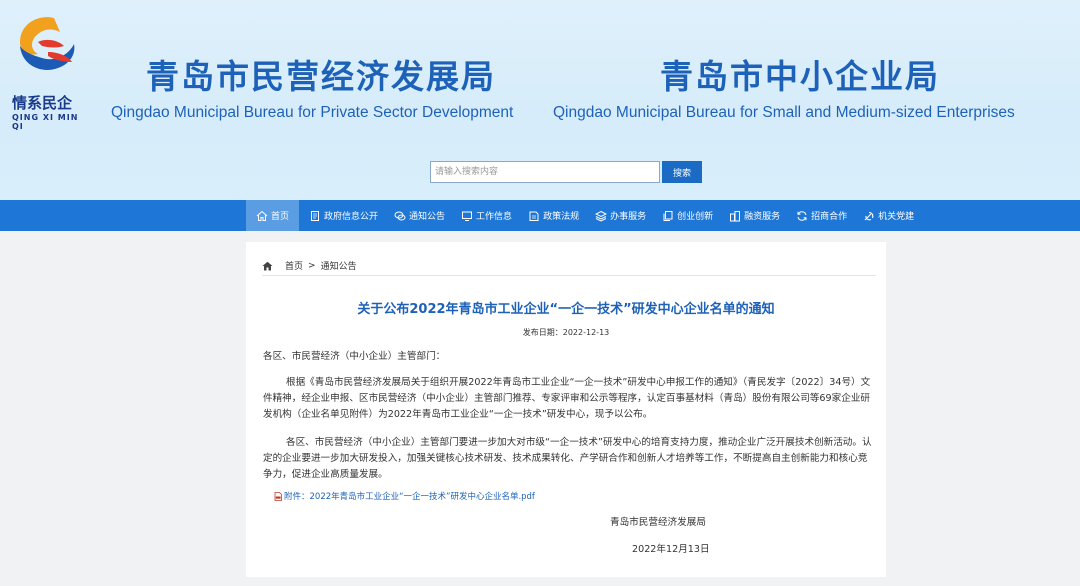 The height and width of the screenshot is (586, 1080). I want to click on publish-date-label: 发布日期：, so click(542, 332).